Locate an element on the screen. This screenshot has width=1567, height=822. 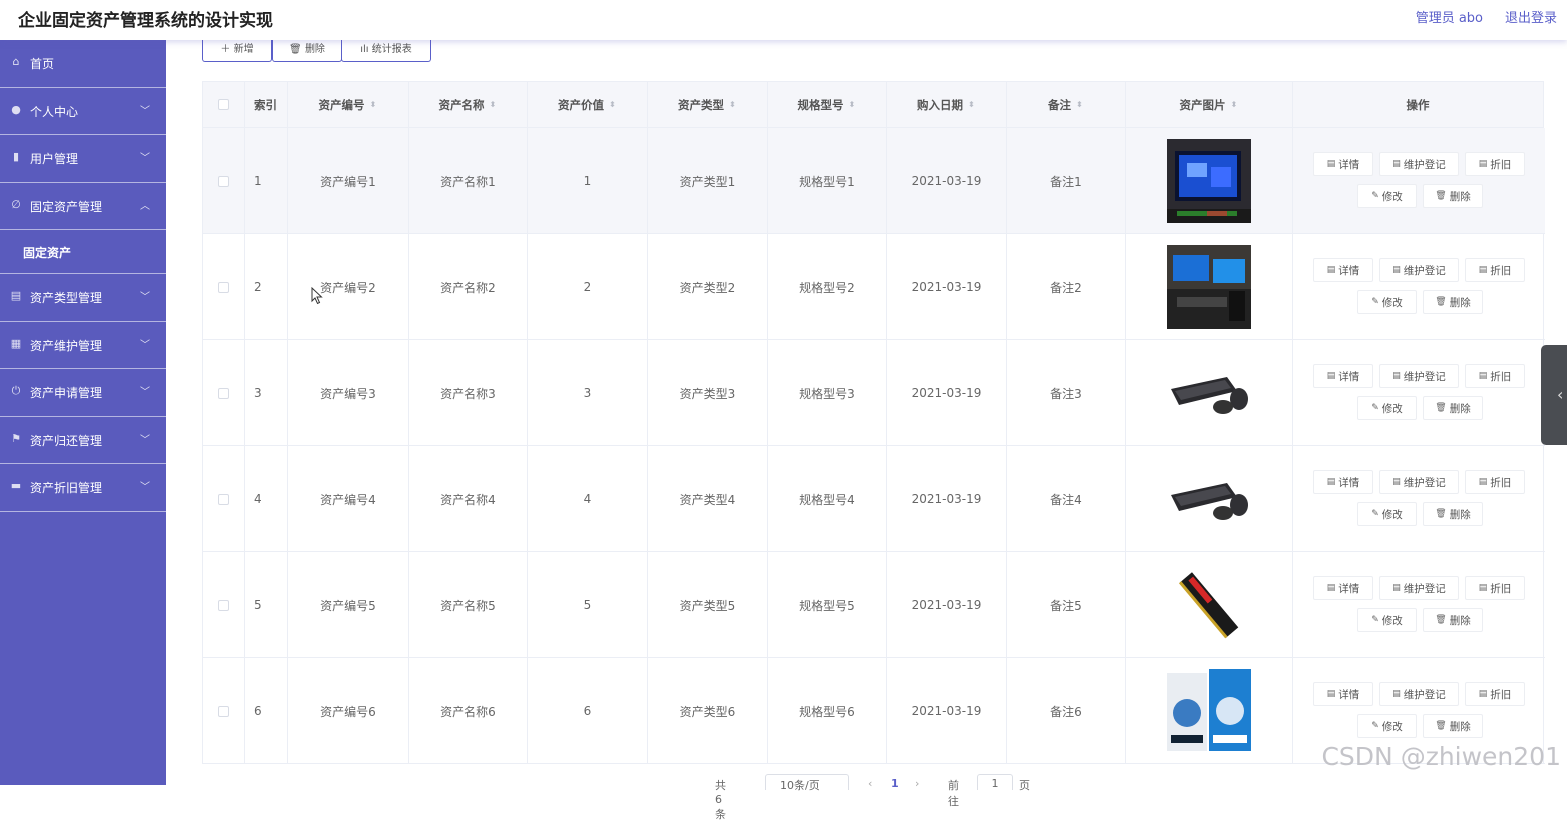
sidebar-item-maintenance: ▦ 资产维护管理 ﹀ is located at coordinates (83, 345).